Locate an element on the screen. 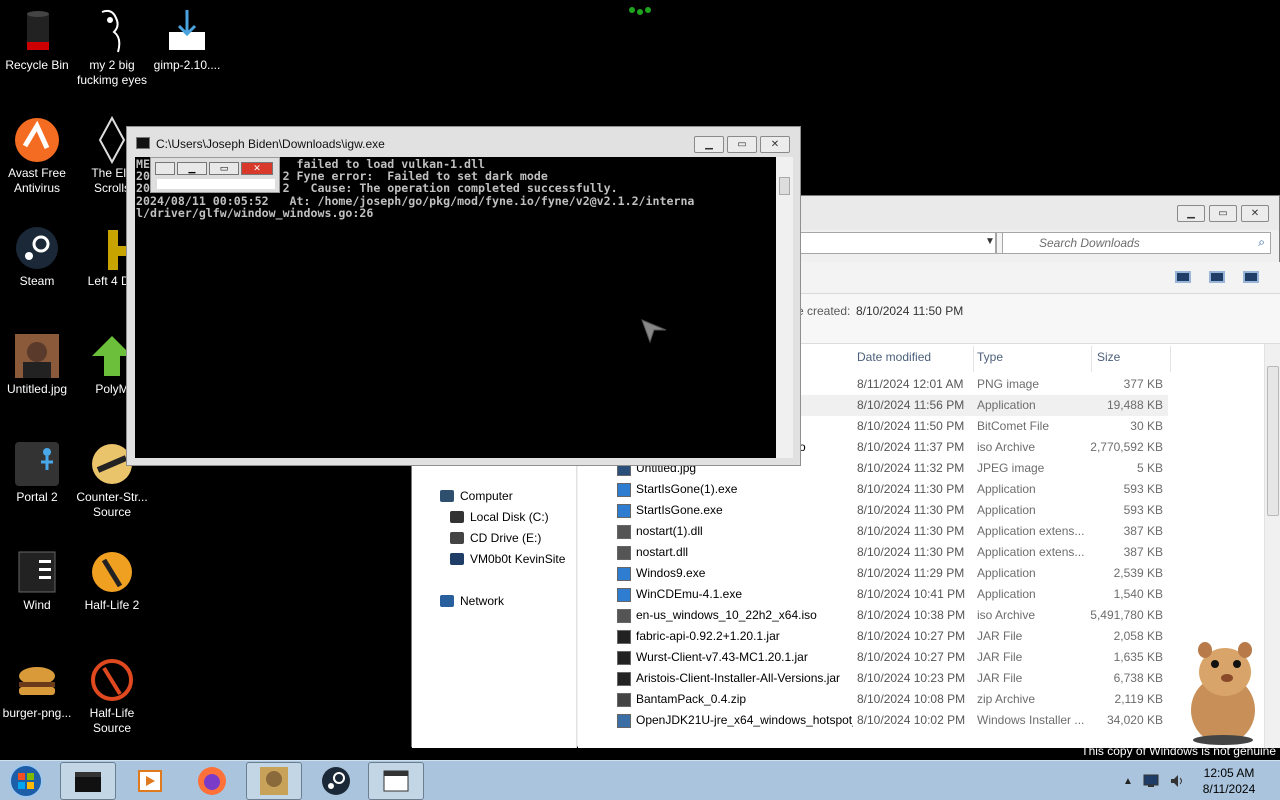 This screenshot has height=800, width=1280. desktop-icon-untitled-jpg: Untitled.jpg is located at coordinates (38, 364).